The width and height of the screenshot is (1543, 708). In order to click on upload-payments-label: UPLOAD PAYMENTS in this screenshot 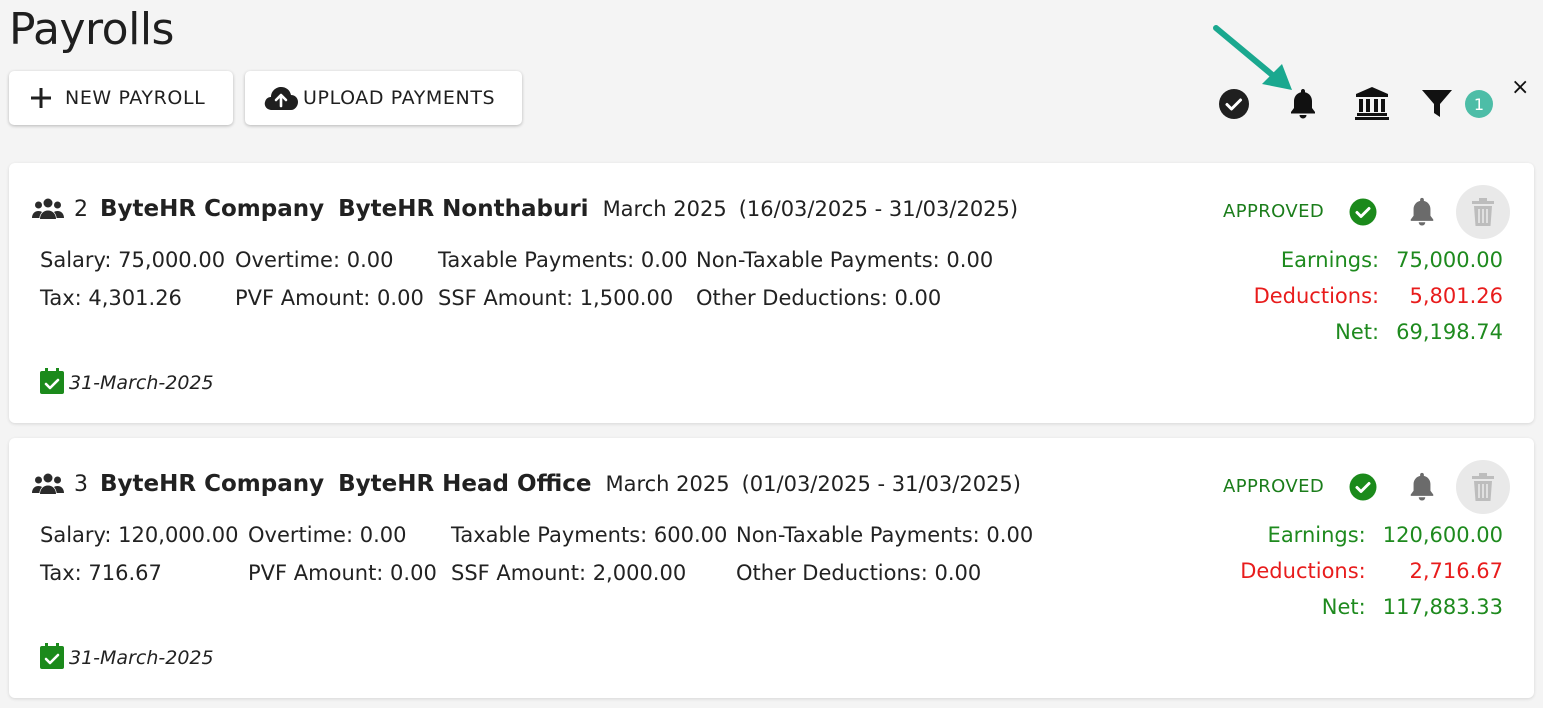, I will do `click(399, 98)`.